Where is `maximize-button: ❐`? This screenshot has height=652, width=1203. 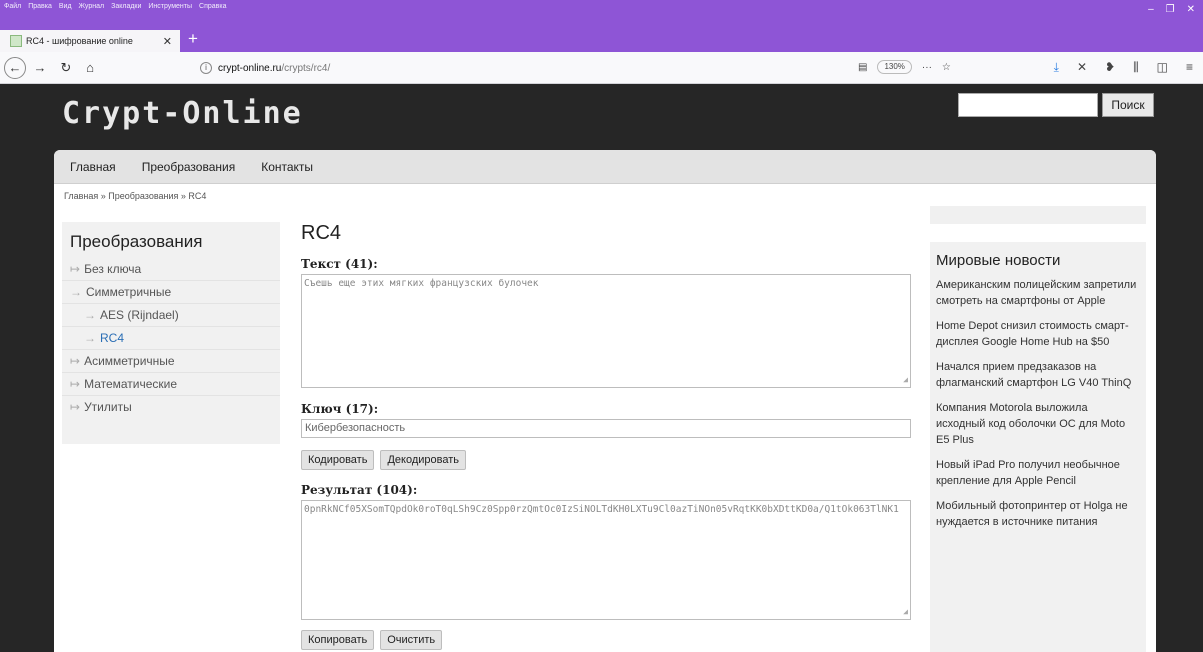 maximize-button: ❐ is located at coordinates (1170, 9).